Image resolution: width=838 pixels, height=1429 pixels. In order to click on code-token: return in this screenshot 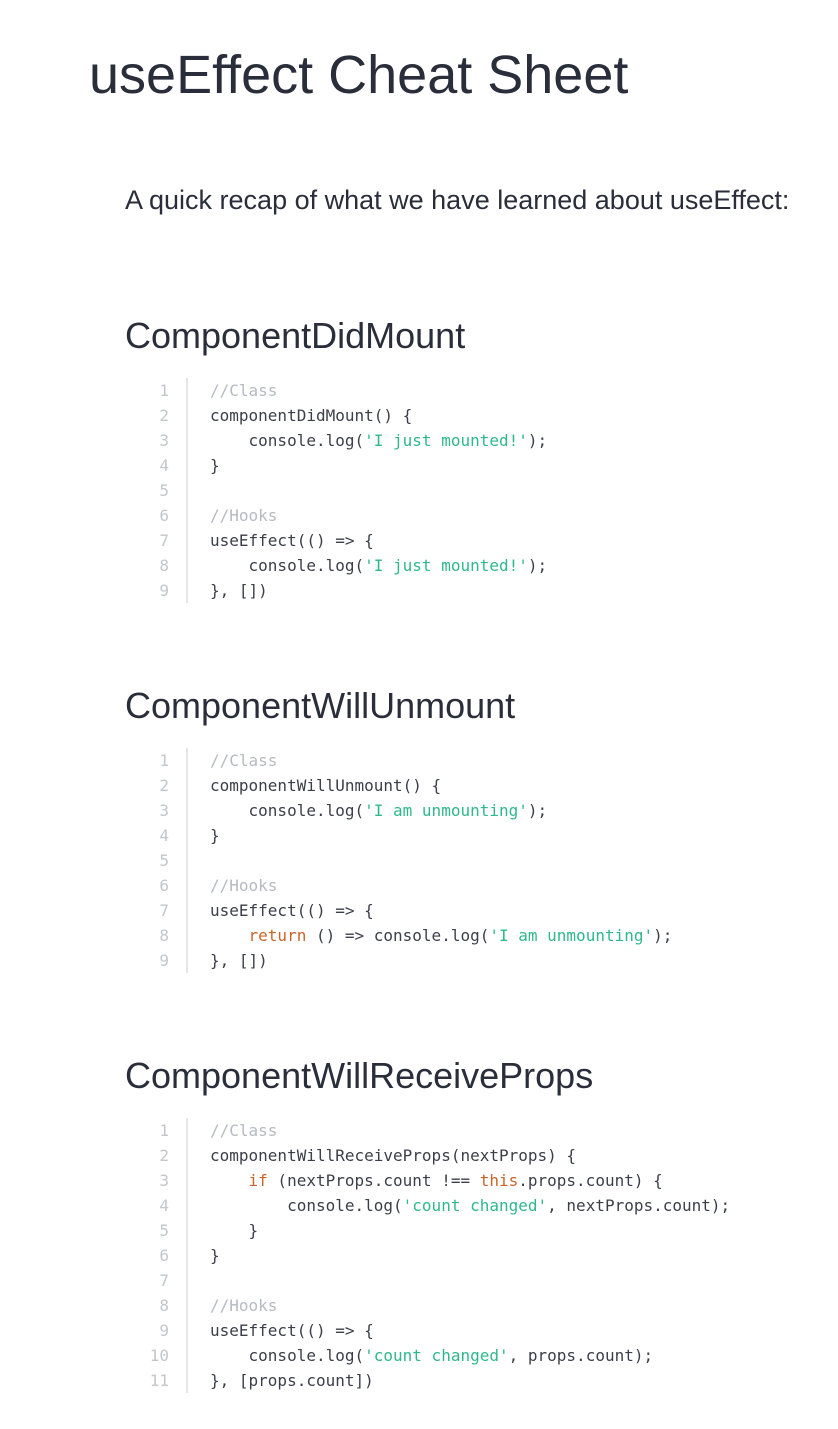, I will do `click(277, 935)`.